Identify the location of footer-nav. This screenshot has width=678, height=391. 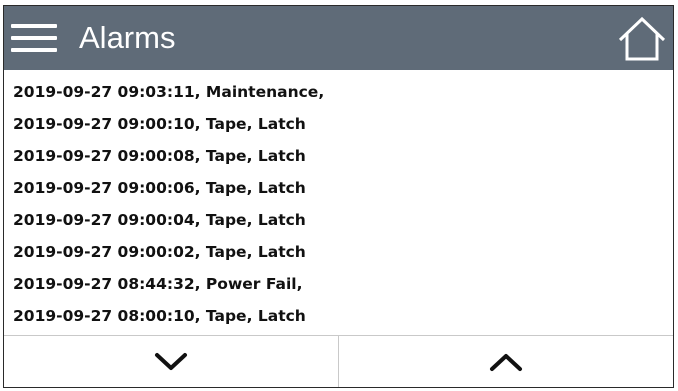
(338, 361).